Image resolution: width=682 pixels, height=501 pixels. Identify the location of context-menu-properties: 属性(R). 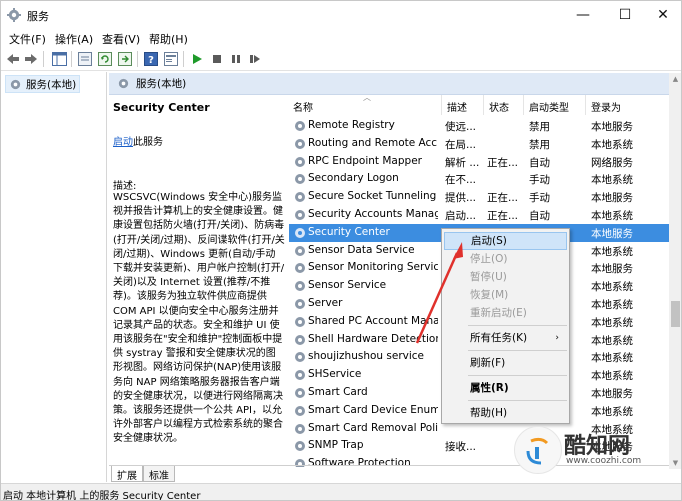
(505, 388).